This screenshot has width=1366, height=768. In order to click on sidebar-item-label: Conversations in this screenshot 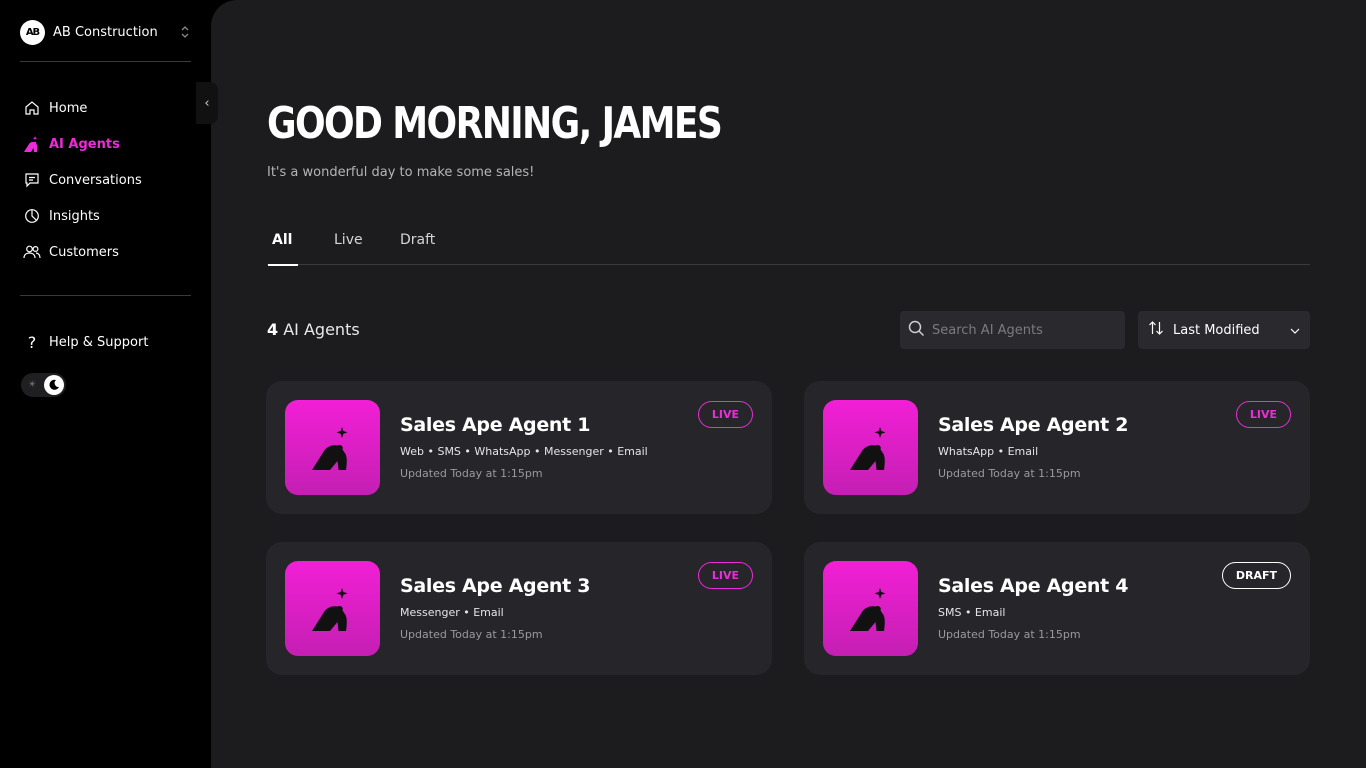, I will do `click(95, 180)`.